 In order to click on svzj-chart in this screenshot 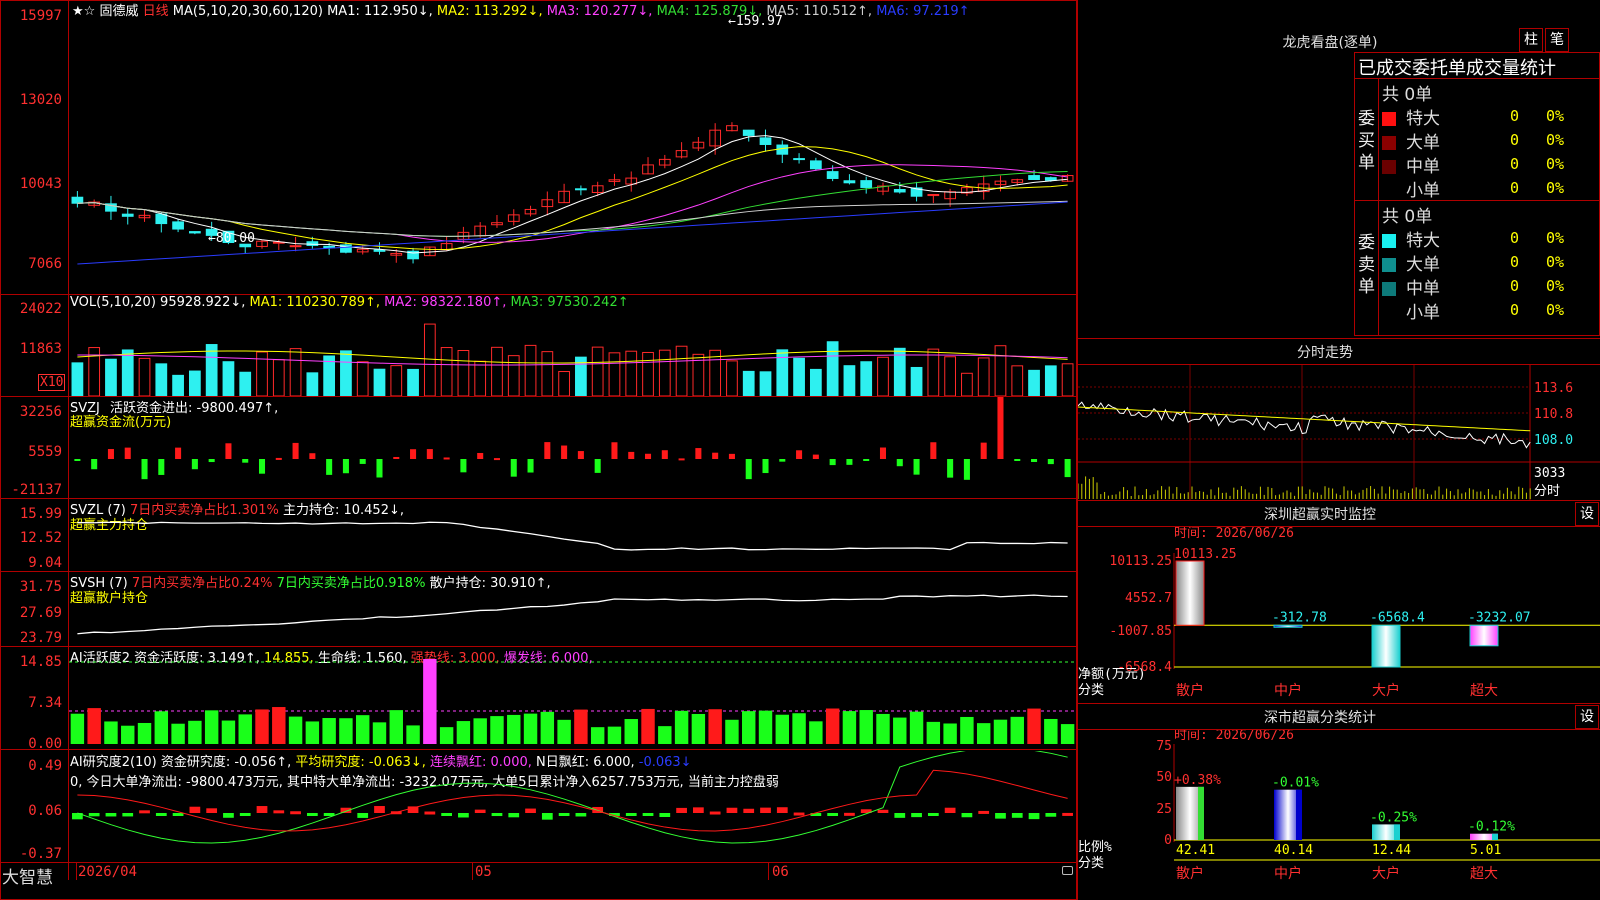, I will do `click(572, 447)`.